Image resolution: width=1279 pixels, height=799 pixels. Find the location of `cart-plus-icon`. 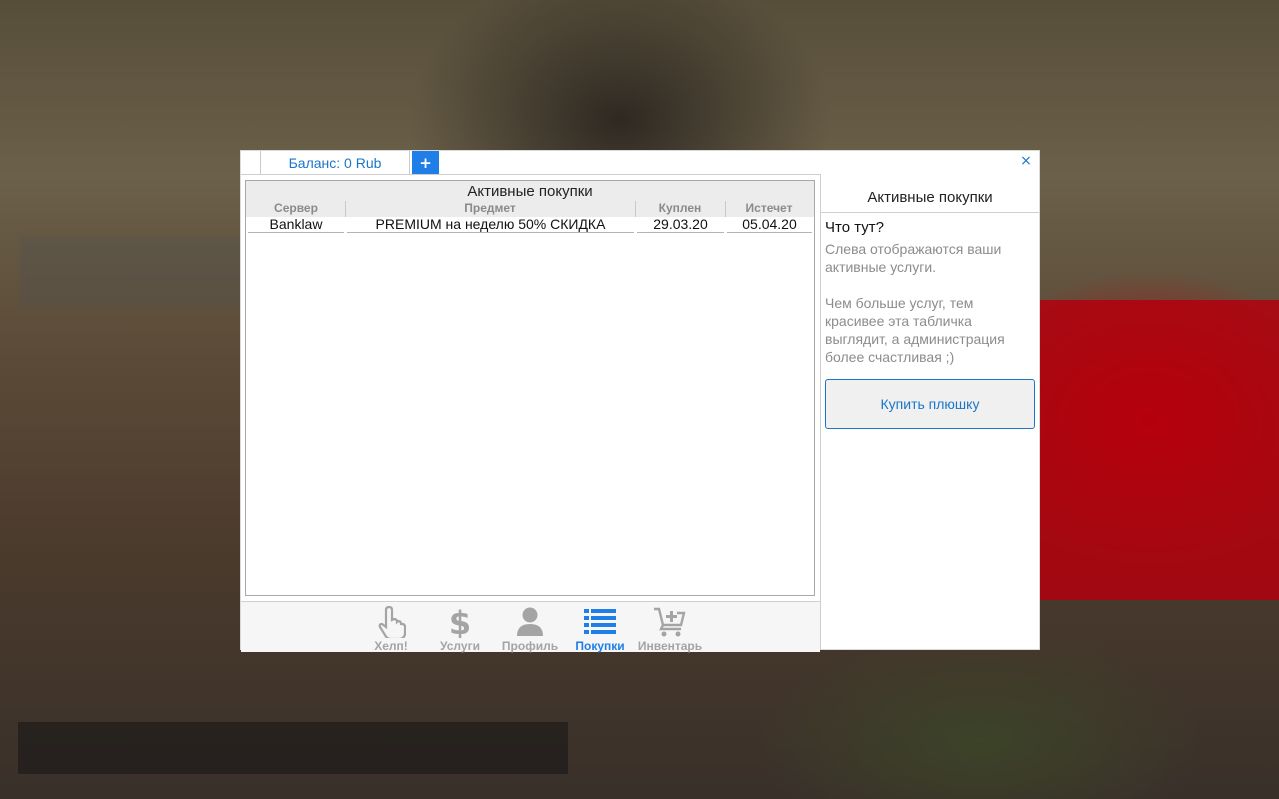

cart-plus-icon is located at coordinates (670, 622).